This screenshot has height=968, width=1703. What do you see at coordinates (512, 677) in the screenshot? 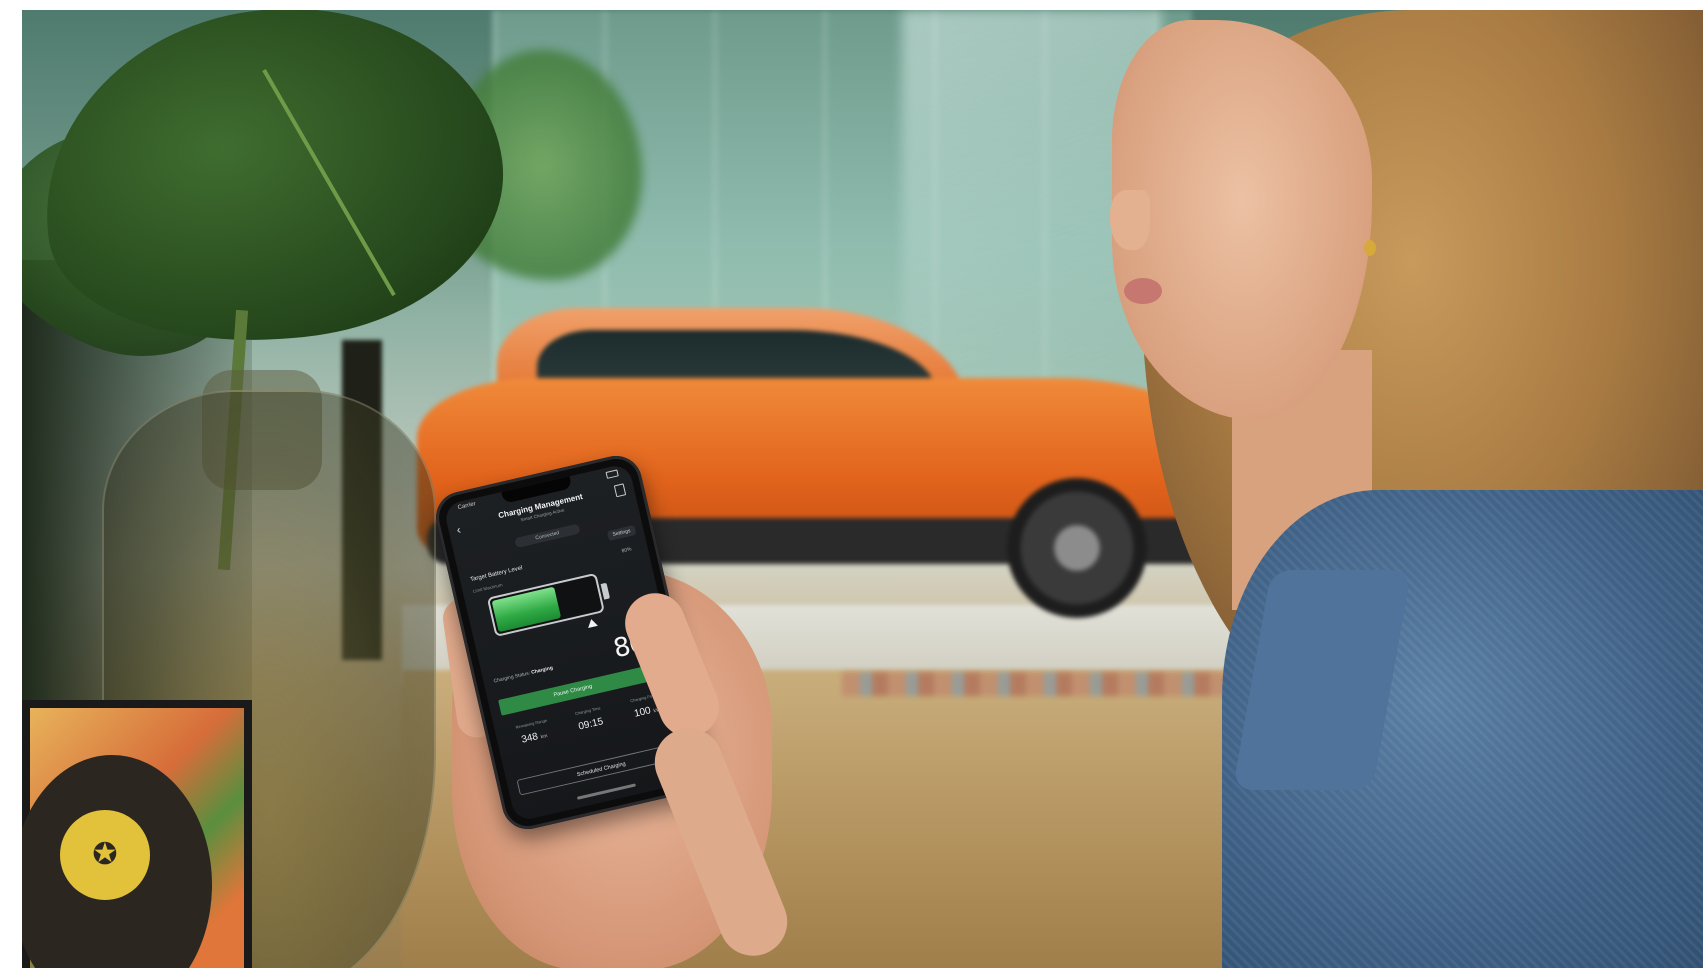
I see `charging-status-label: Charging Status:` at bounding box center [512, 677].